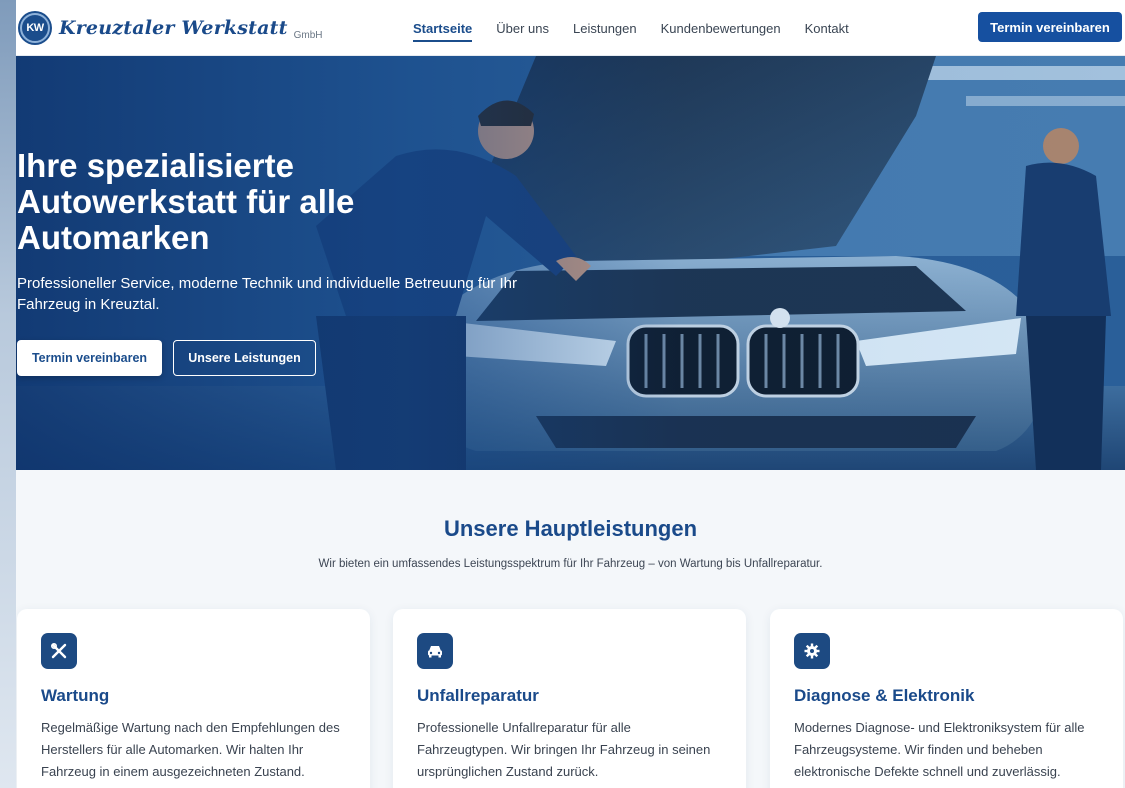 Image resolution: width=1125 pixels, height=788 pixels. What do you see at coordinates (884, 695) in the screenshot?
I see `card-title: Diagnose & Elektronik` at bounding box center [884, 695].